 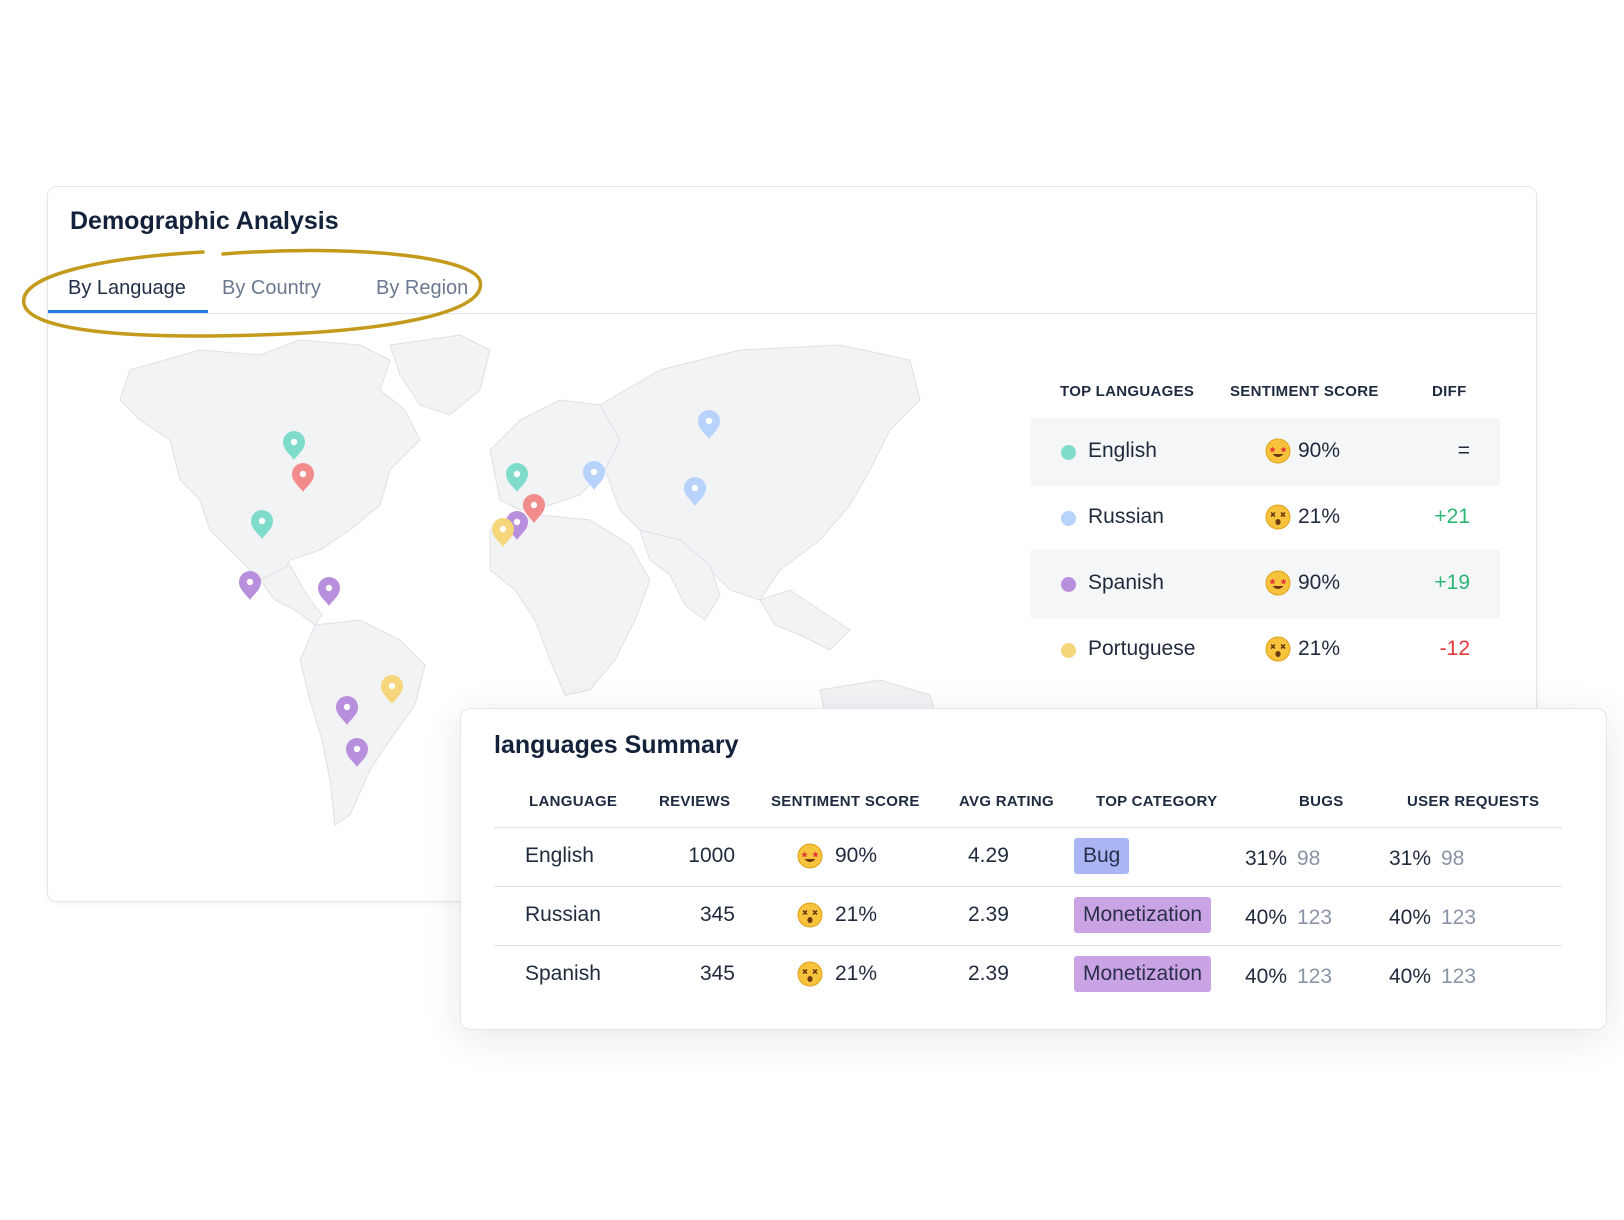 I want to click on continent-asia, so click(x=760, y=472).